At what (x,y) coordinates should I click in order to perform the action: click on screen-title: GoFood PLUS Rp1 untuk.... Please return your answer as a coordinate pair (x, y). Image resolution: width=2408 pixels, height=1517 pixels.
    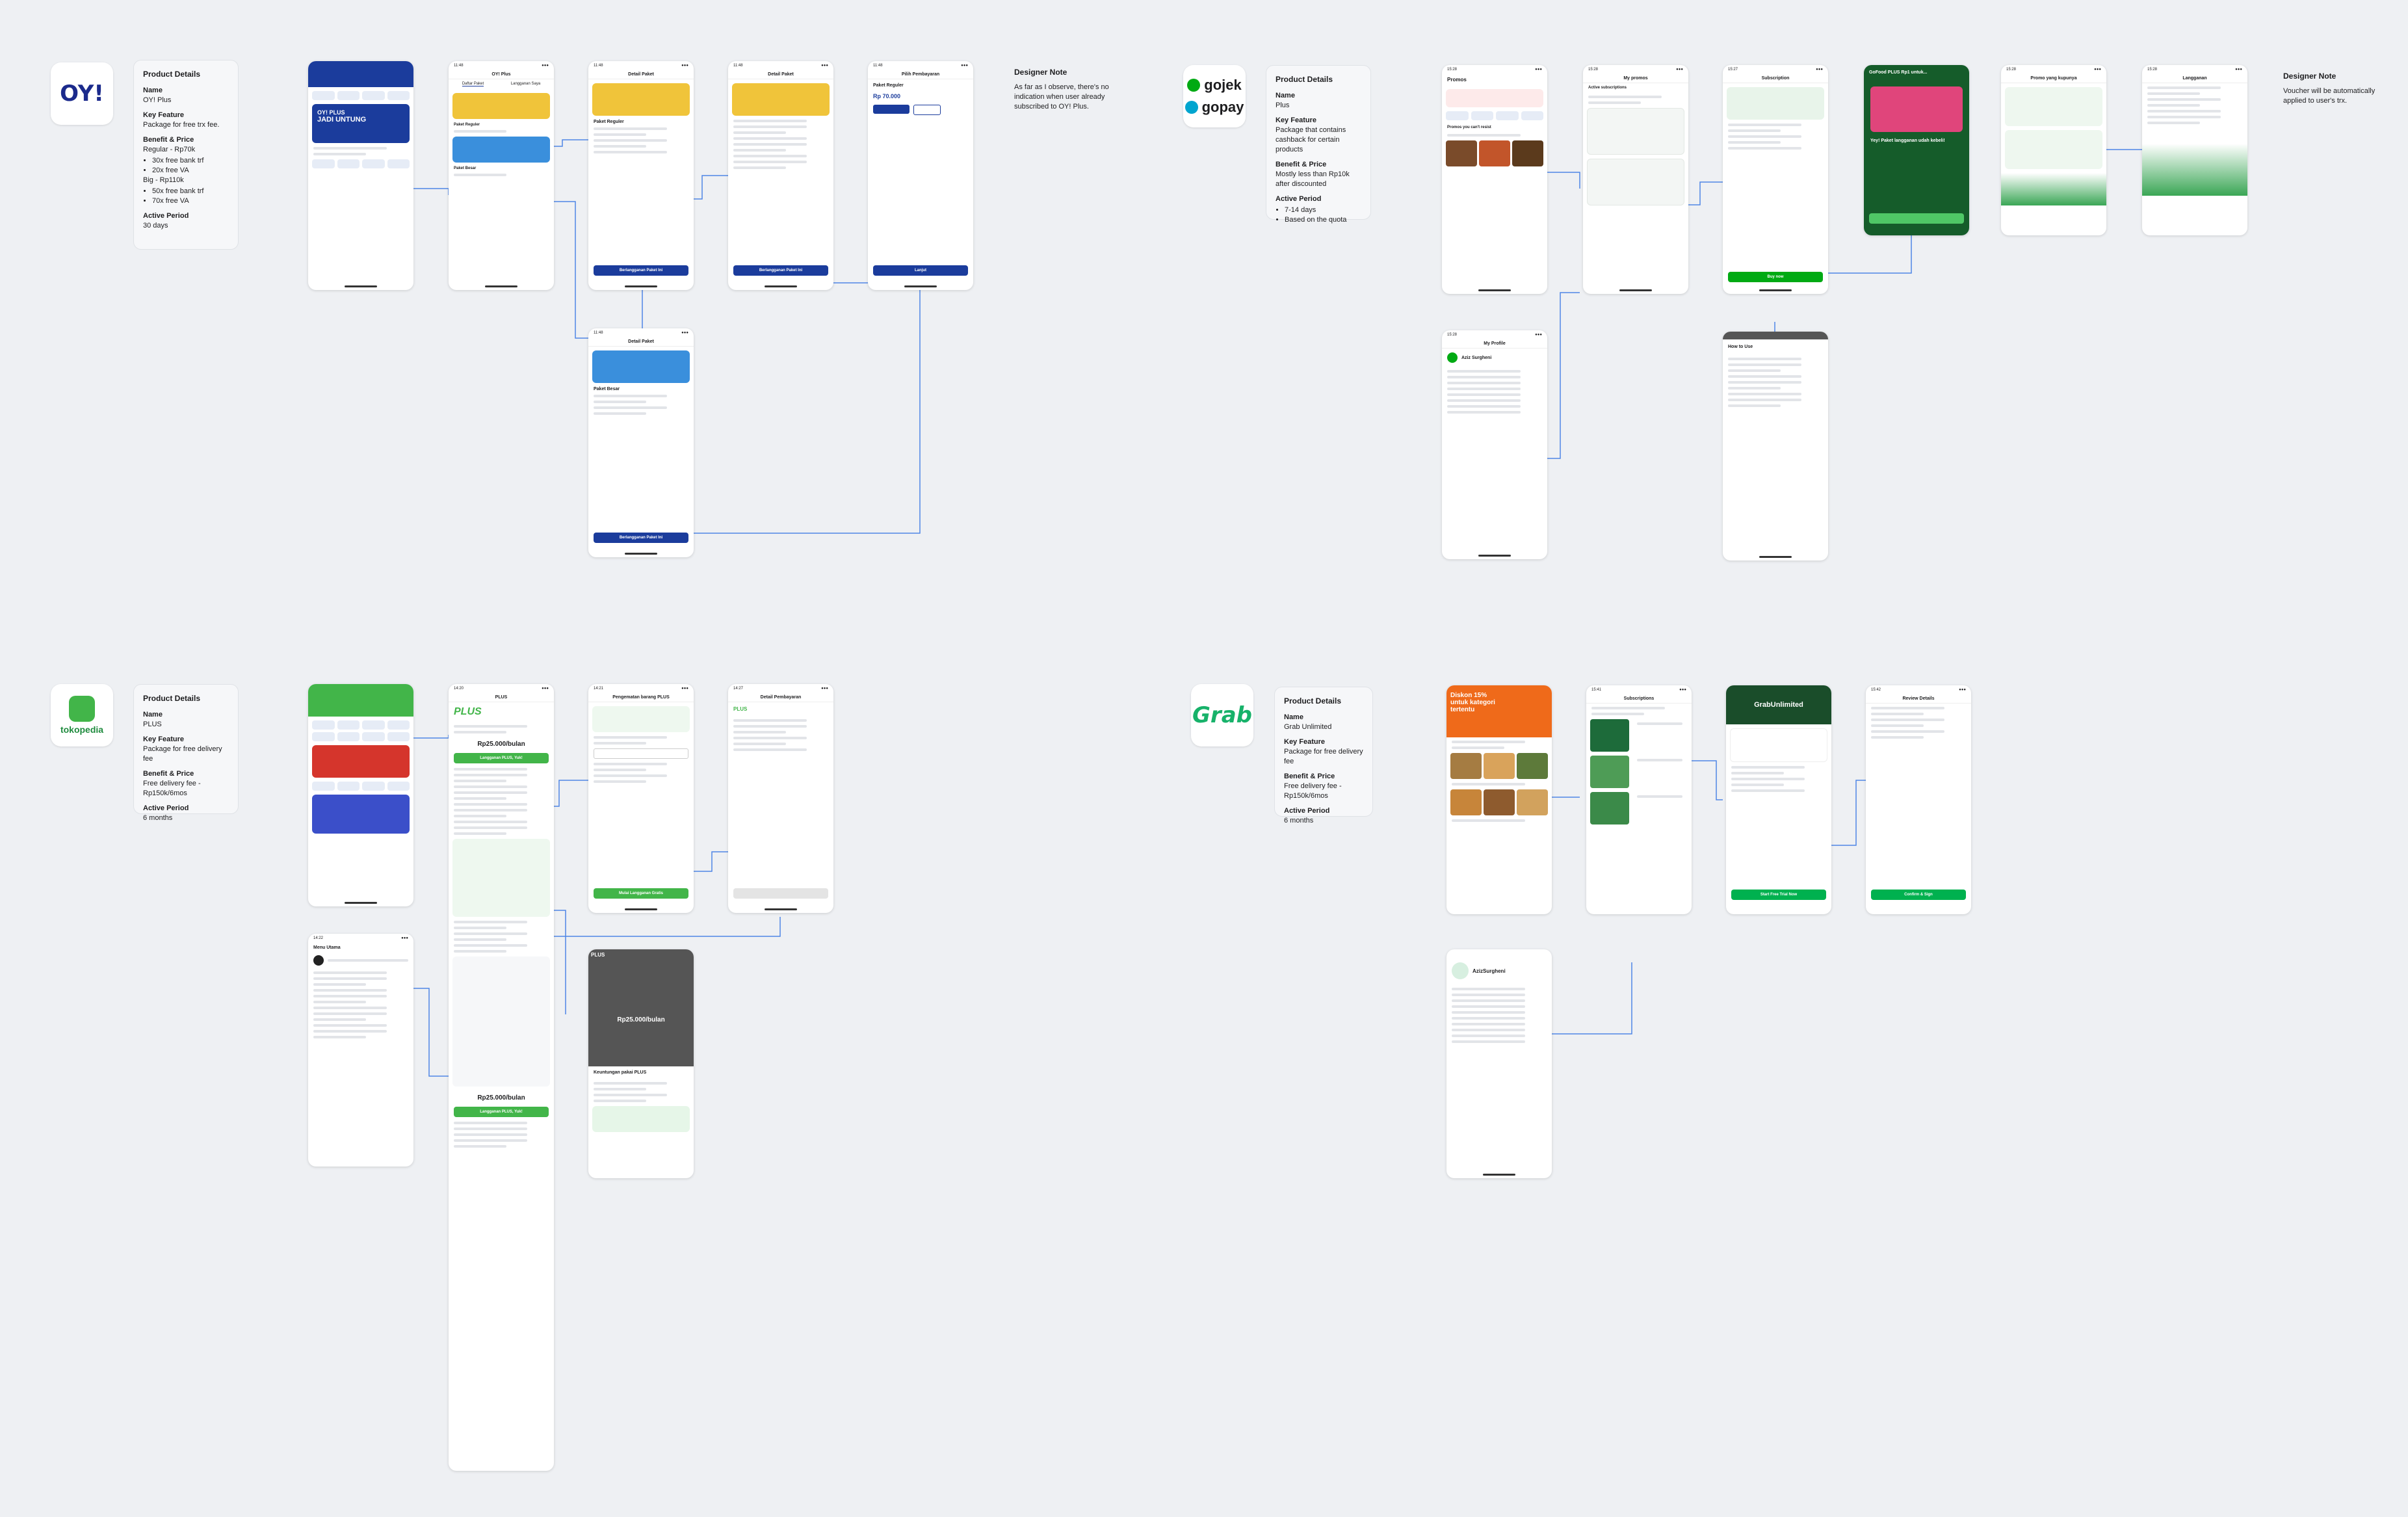
    Looking at the image, I should click on (1898, 72).